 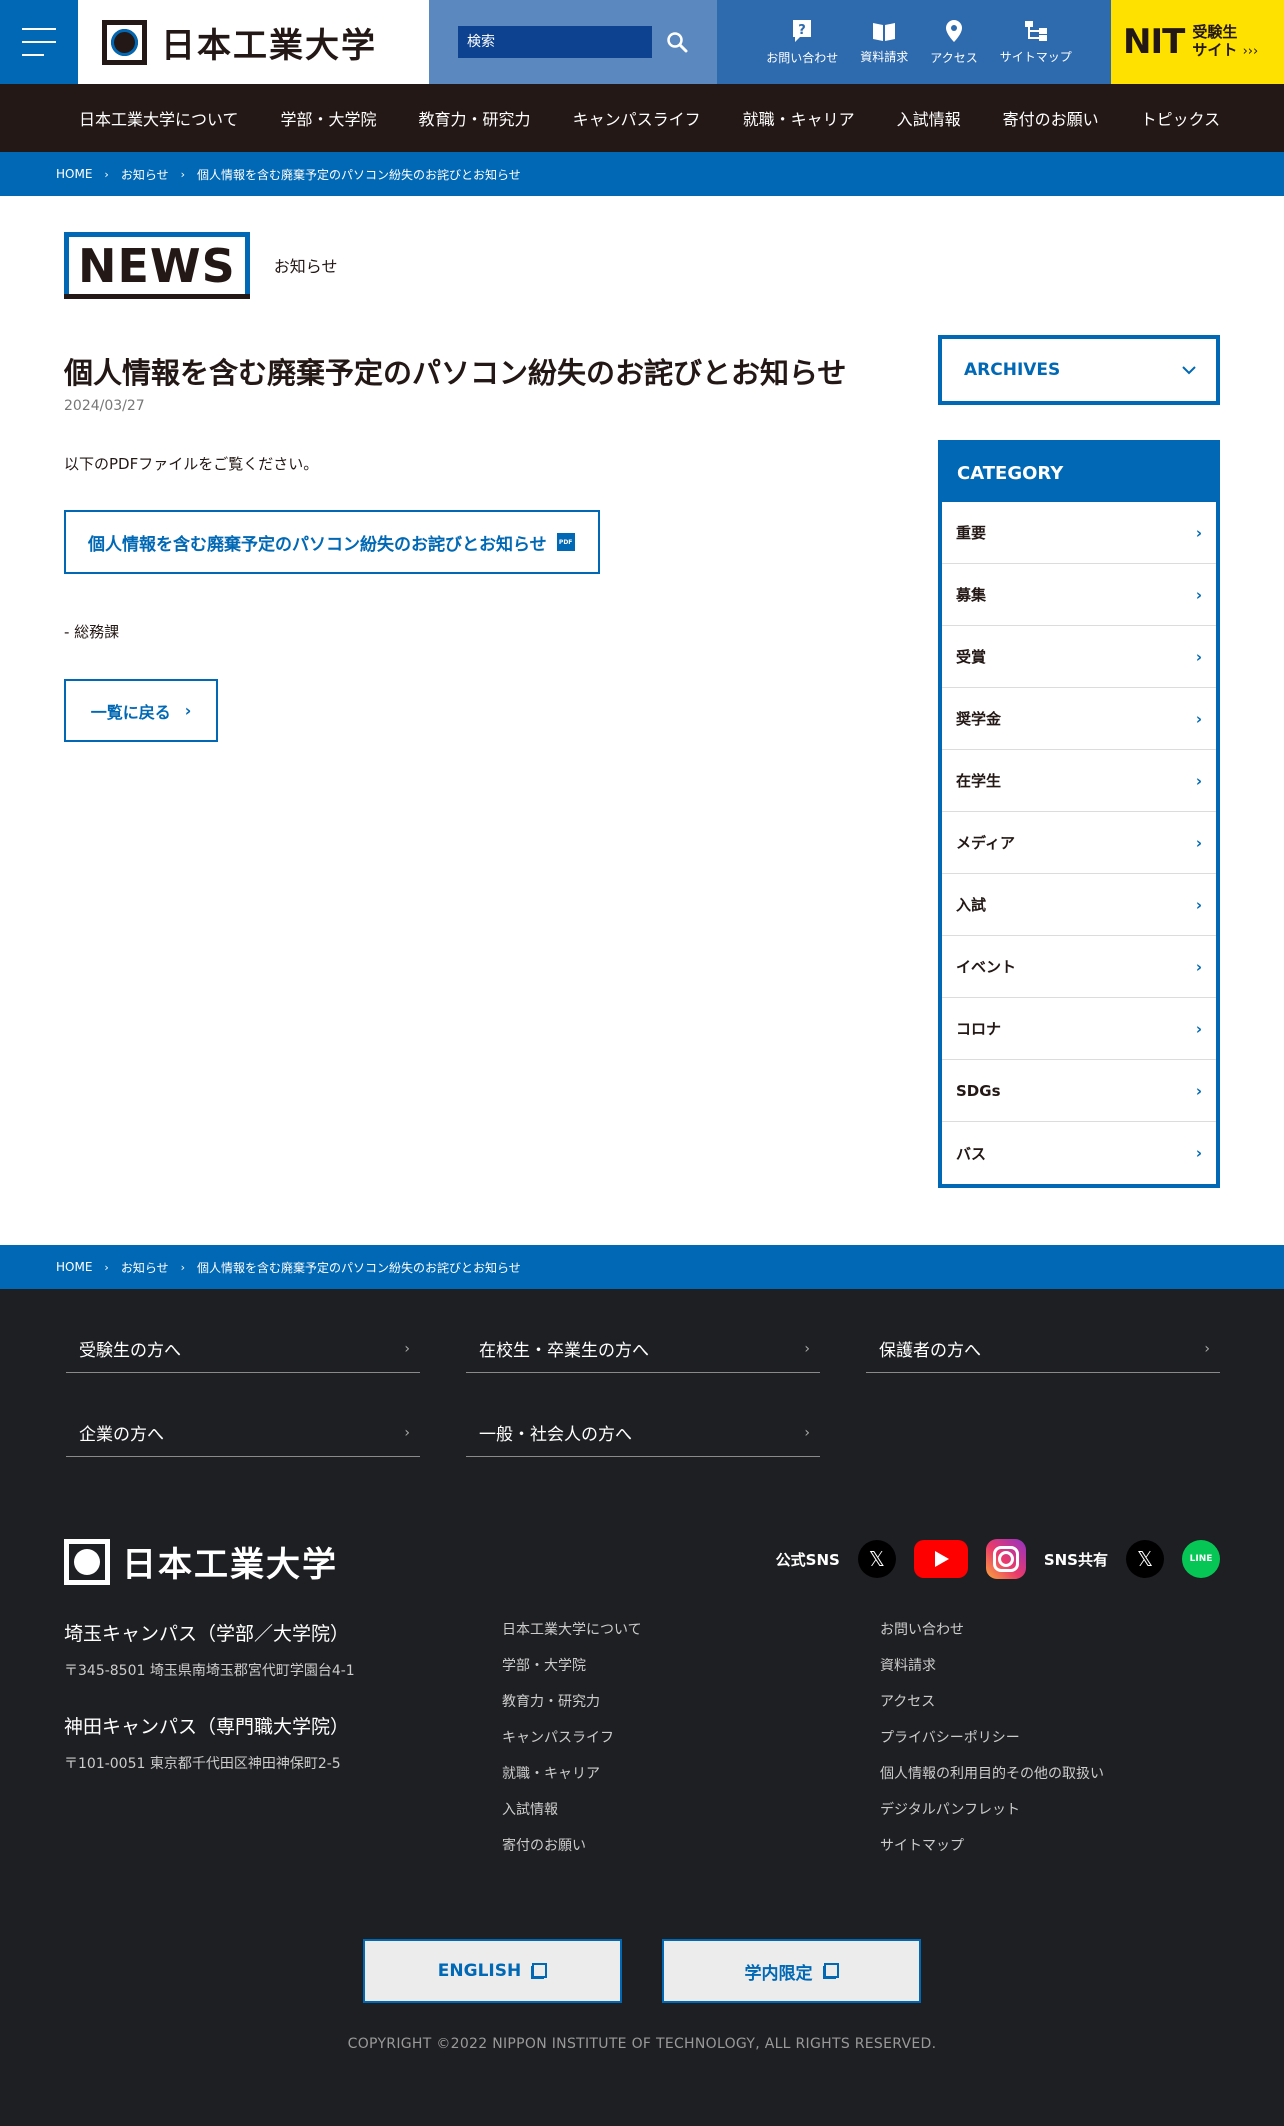 I want to click on footer-link: 就職・キャリア, so click(x=572, y=1773).